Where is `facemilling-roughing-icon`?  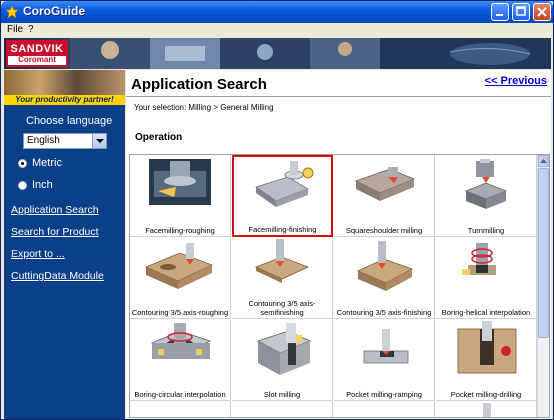 facemilling-roughing-icon is located at coordinates (180, 182).